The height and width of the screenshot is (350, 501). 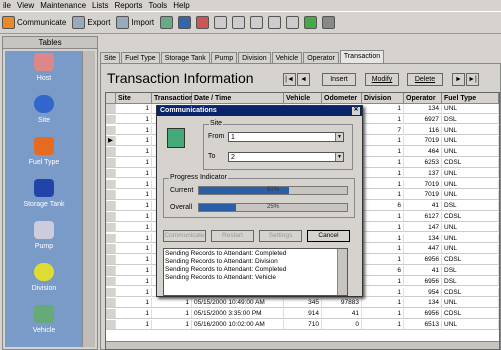 What do you see at coordinates (44, 67) in the screenshot?
I see `sidebar-item-host: Host` at bounding box center [44, 67].